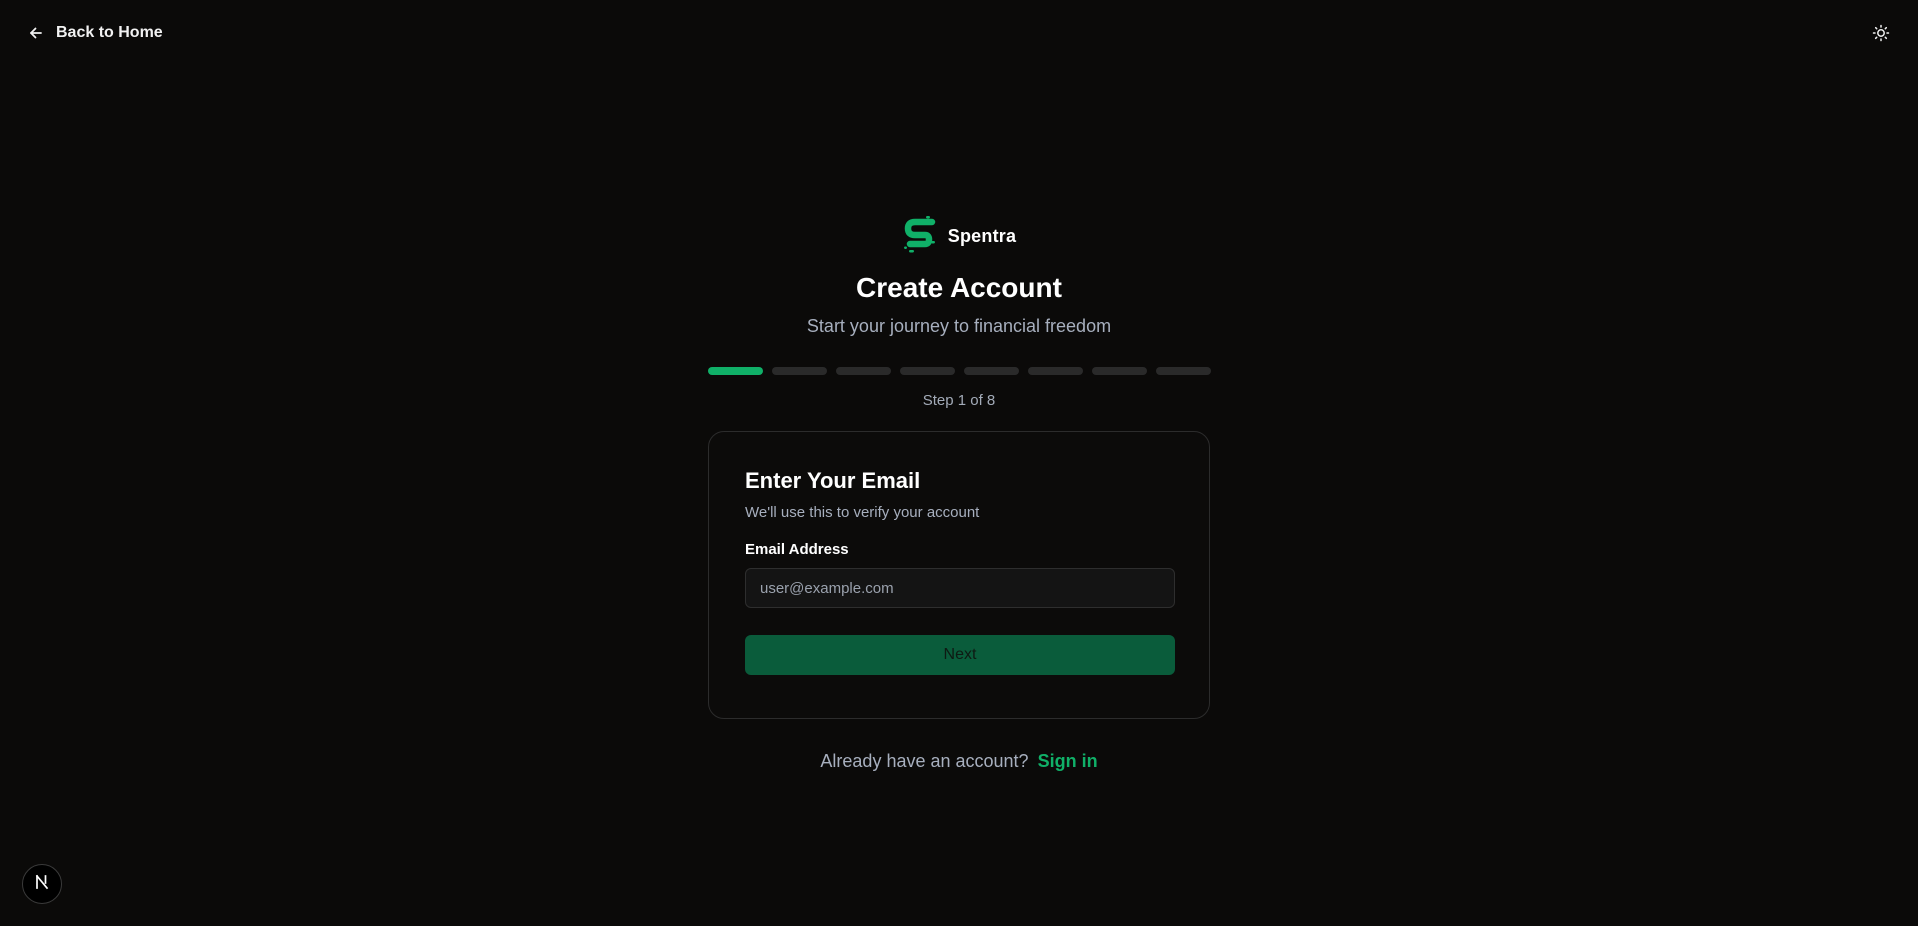 Image resolution: width=1918 pixels, height=926 pixels. What do you see at coordinates (924, 761) in the screenshot?
I see `signin-prompt-text: Already have an account?` at bounding box center [924, 761].